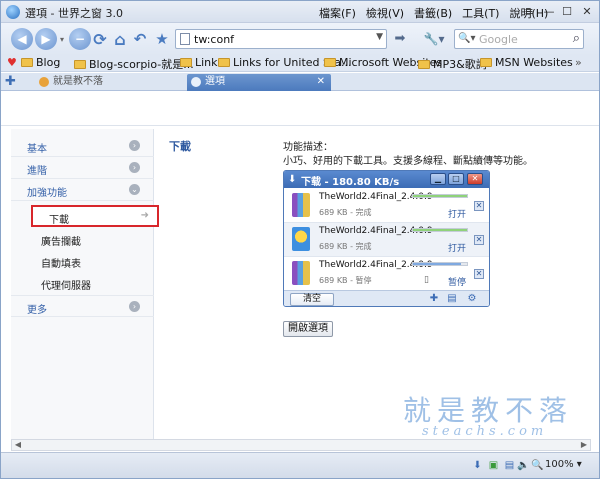  Describe the element at coordinates (523, 465) in the screenshot. I see `volume-icon: 🔈` at that location.